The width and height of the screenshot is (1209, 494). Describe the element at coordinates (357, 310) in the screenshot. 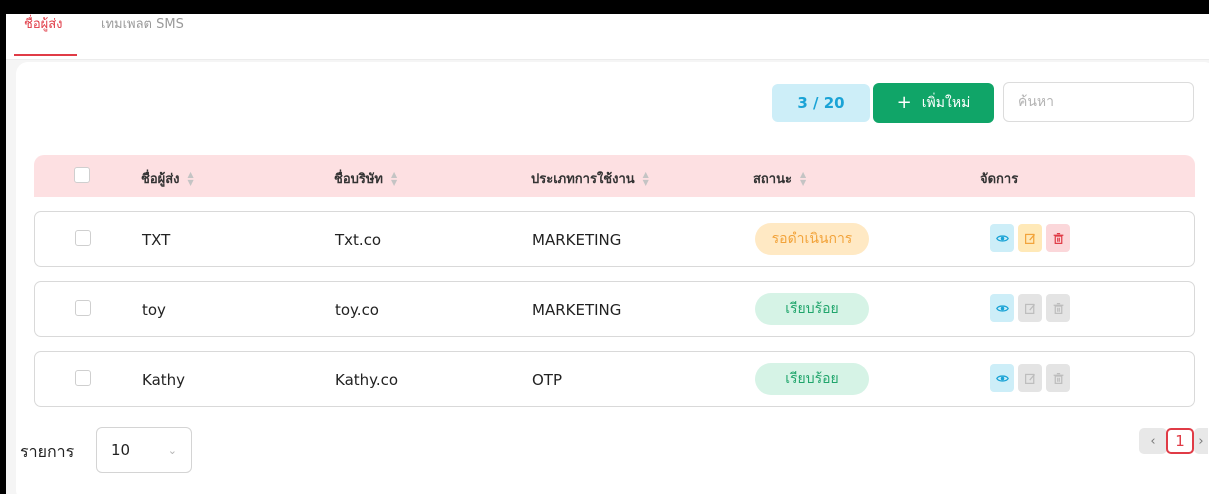

I see `company-cell: toy.co` at that location.